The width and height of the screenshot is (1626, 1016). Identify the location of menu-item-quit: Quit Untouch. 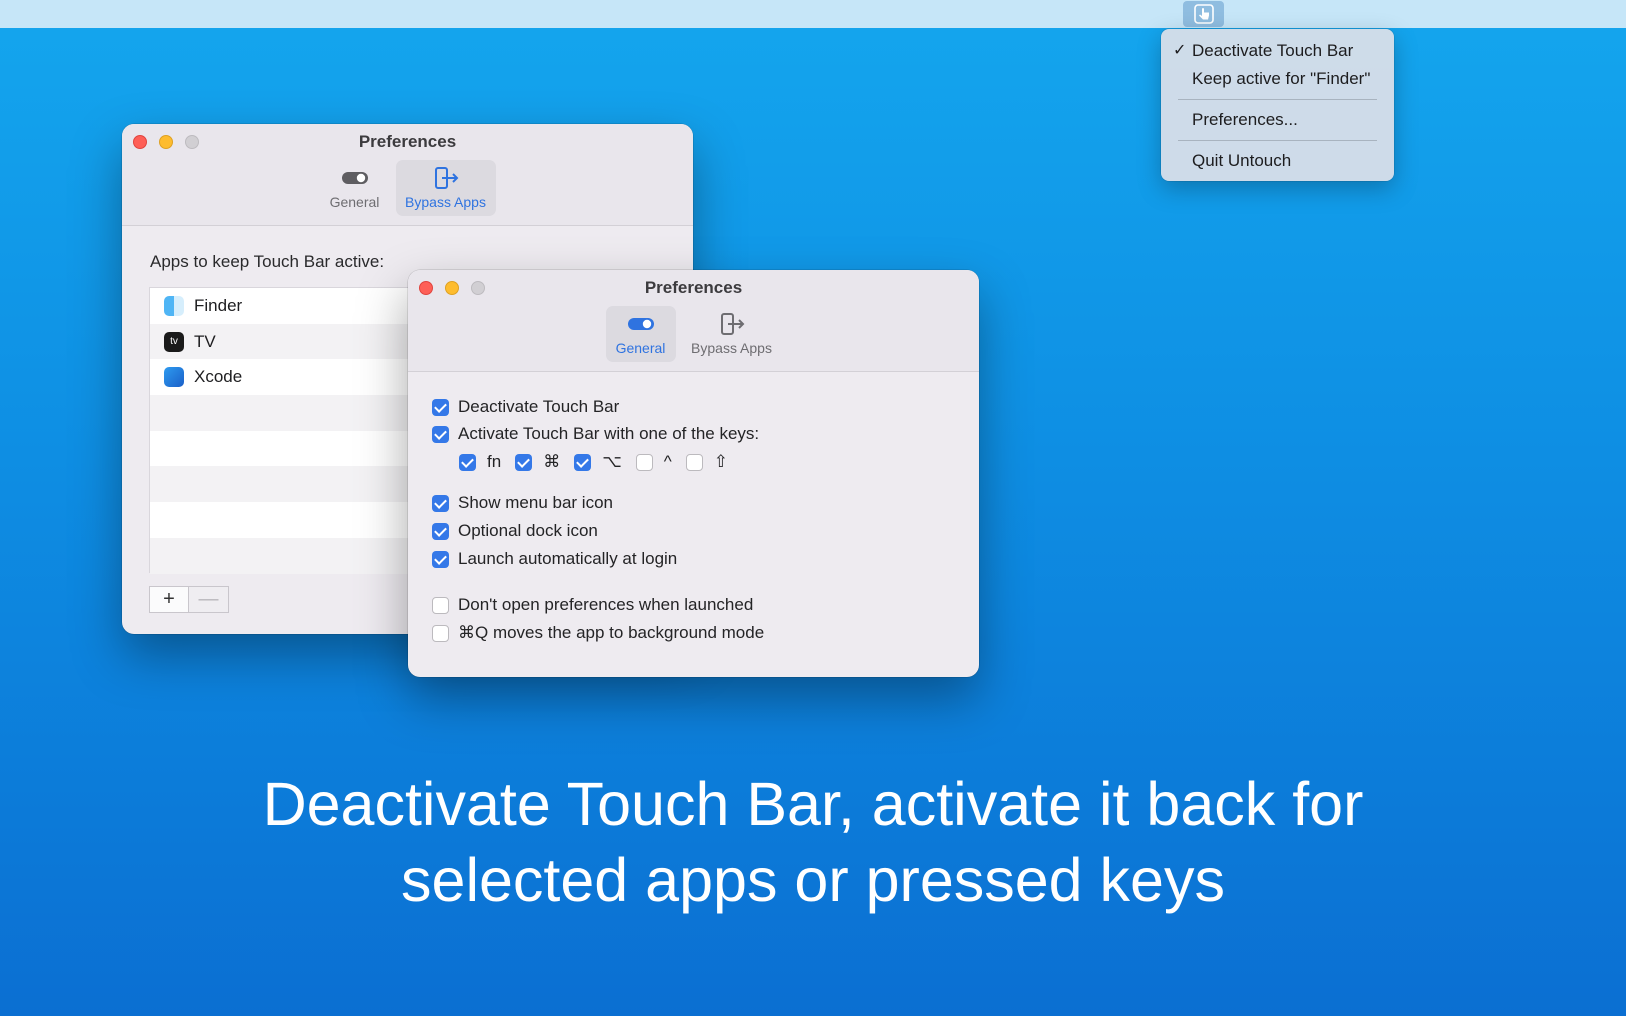
(1277, 161).